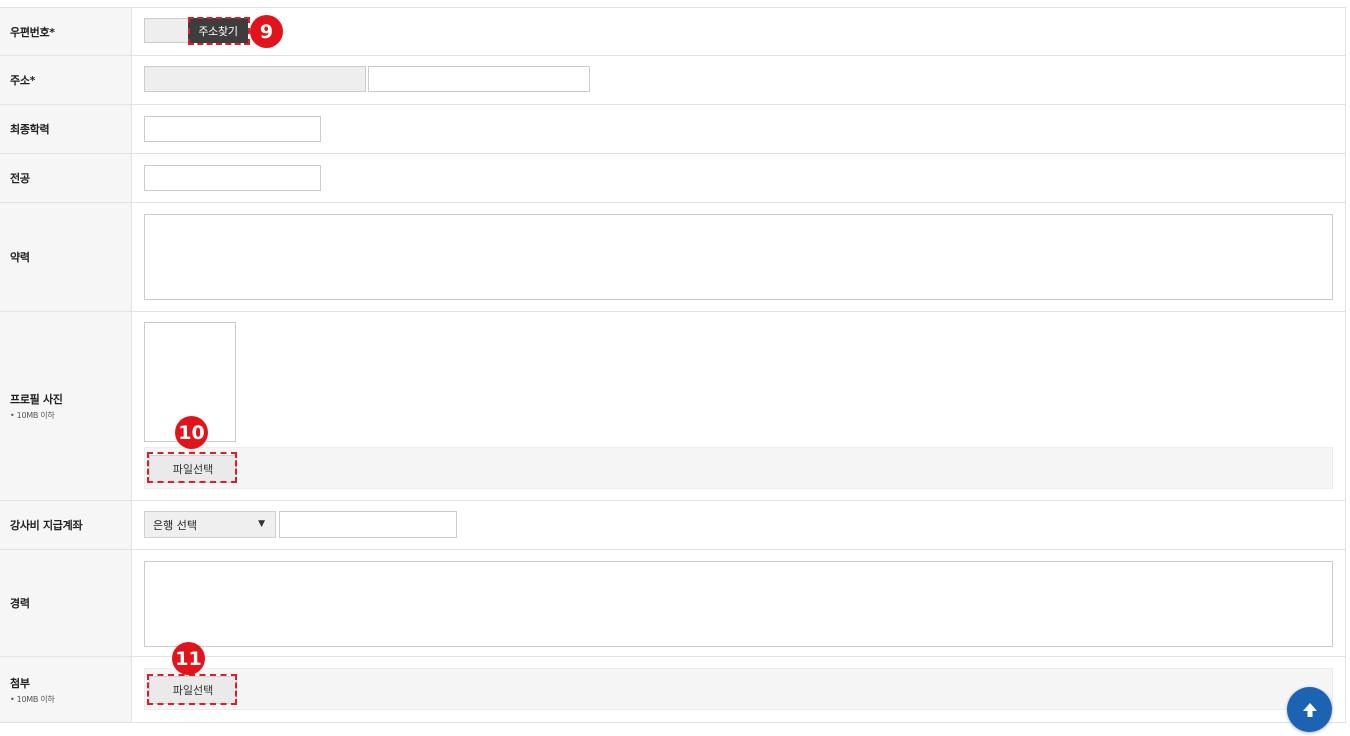 The image size is (1350, 736). What do you see at coordinates (738, 129) in the screenshot?
I see `education-value-cell` at bounding box center [738, 129].